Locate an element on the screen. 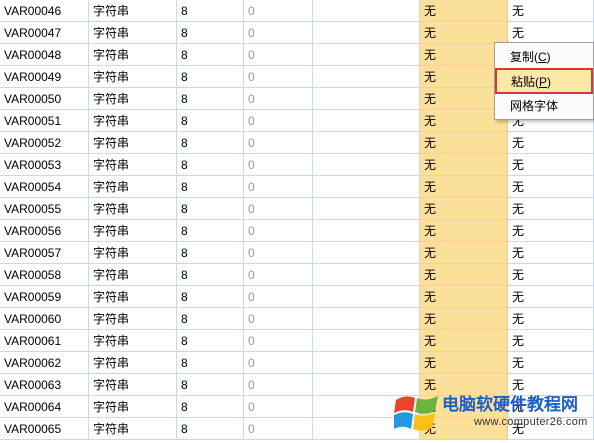 This screenshot has width=594, height=443. variable-name-cell: VAR00053 is located at coordinates (44, 165).